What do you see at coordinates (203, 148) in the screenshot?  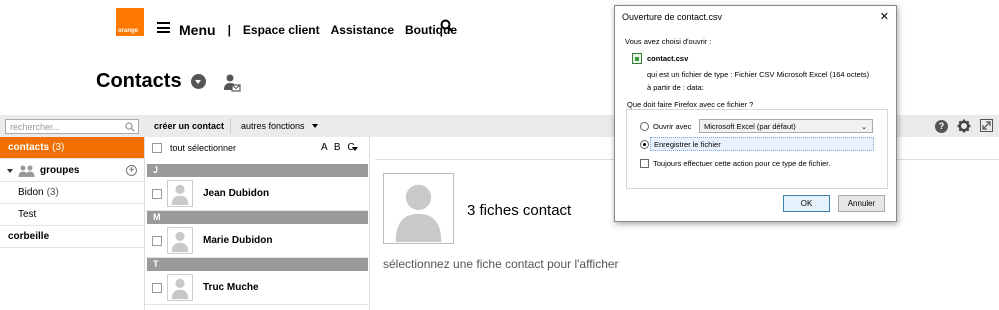 I see `select-all-label: tout sélectionner` at bounding box center [203, 148].